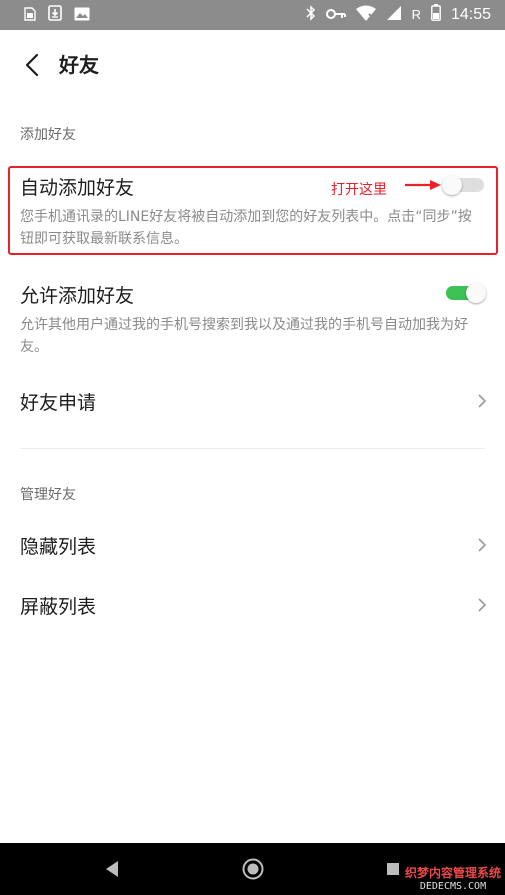  I want to click on sim-card-icon, so click(30, 15).